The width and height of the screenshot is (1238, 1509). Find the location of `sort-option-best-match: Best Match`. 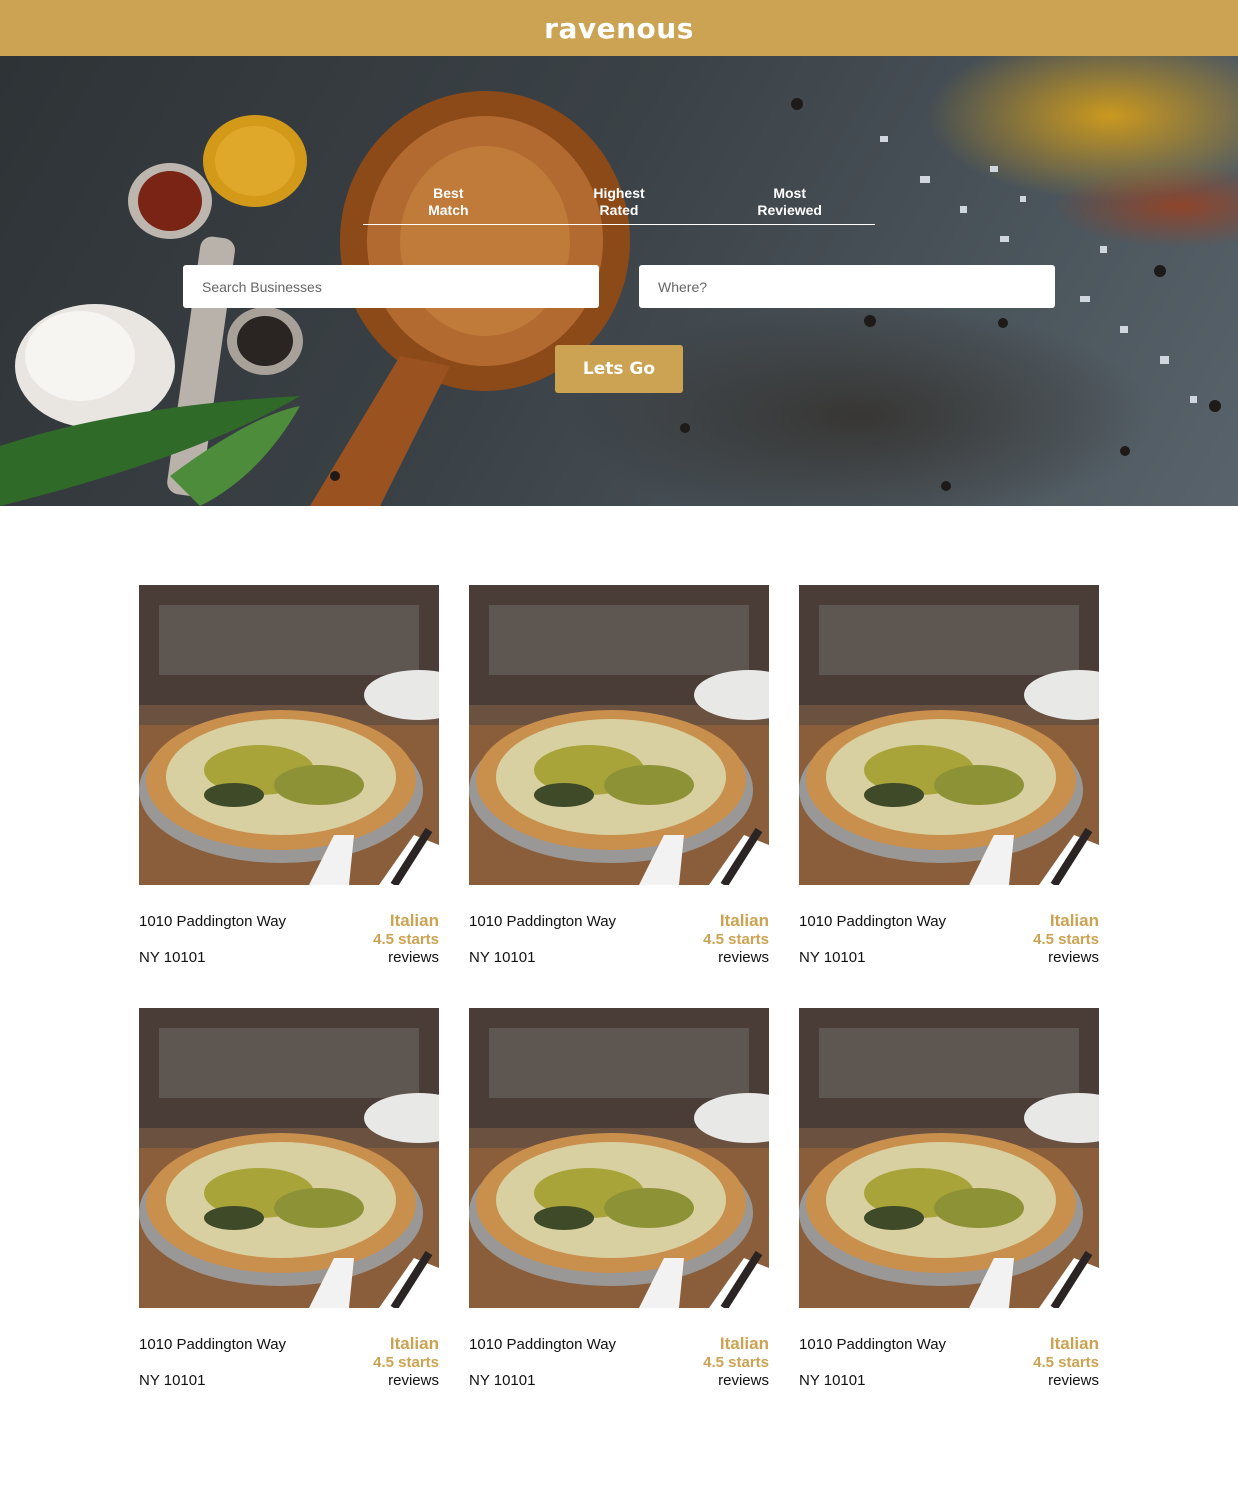

sort-option-best-match: Best Match is located at coordinates (448, 204).